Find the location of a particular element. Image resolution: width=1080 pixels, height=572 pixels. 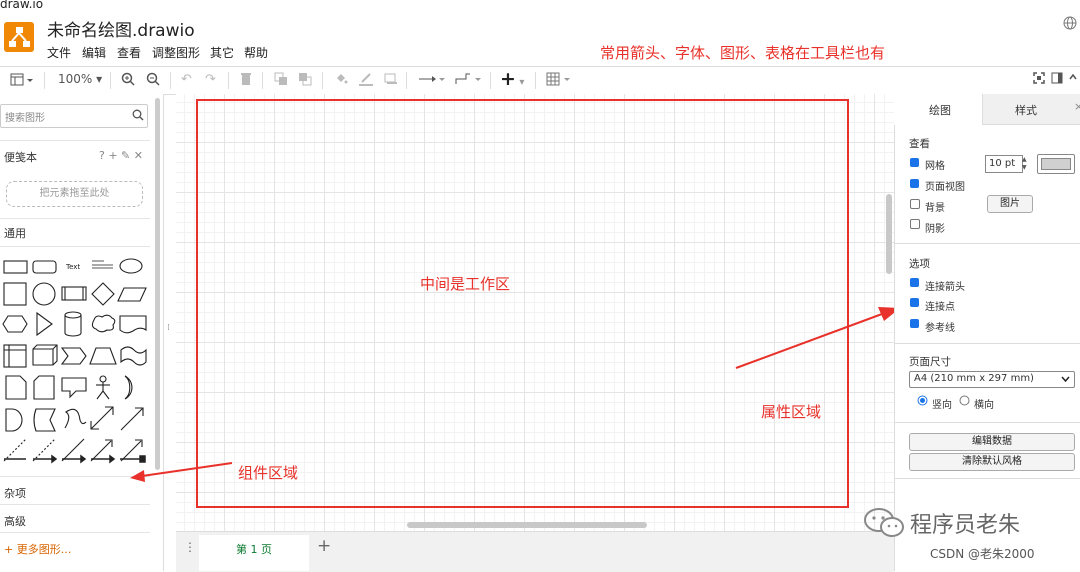

chevron-down-icon is located at coordinates (1065, 379).